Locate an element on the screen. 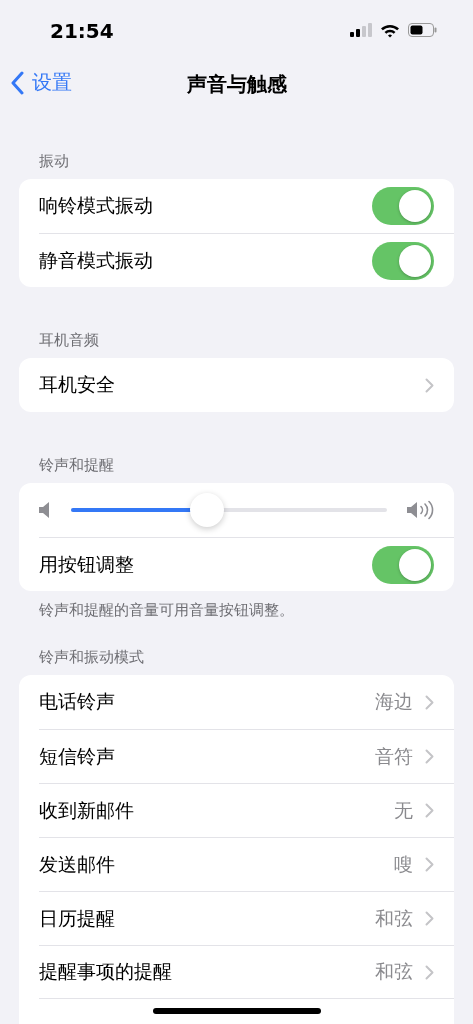  slider-thumb is located at coordinates (206, 510).